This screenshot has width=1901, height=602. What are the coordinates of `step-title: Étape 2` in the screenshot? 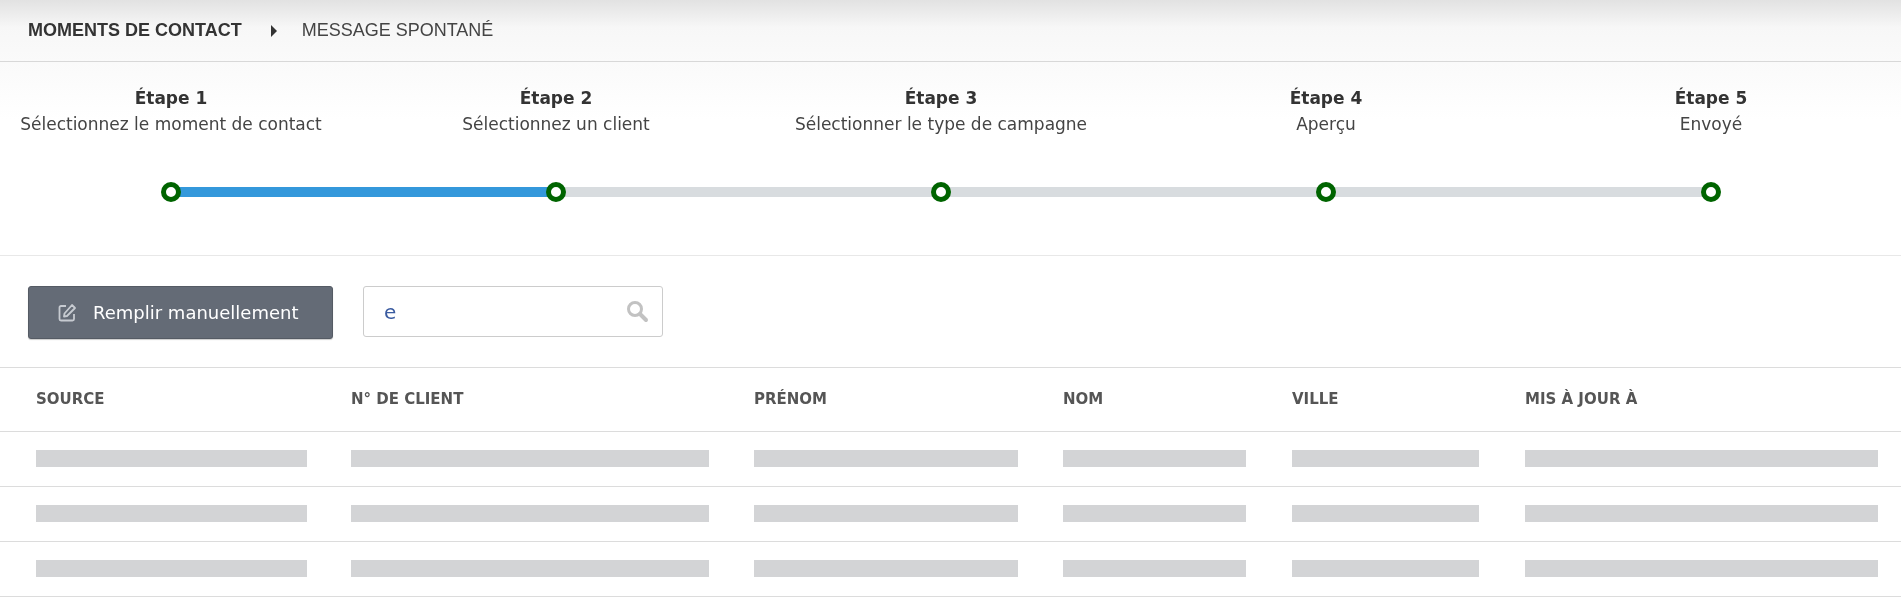 It's located at (556, 98).